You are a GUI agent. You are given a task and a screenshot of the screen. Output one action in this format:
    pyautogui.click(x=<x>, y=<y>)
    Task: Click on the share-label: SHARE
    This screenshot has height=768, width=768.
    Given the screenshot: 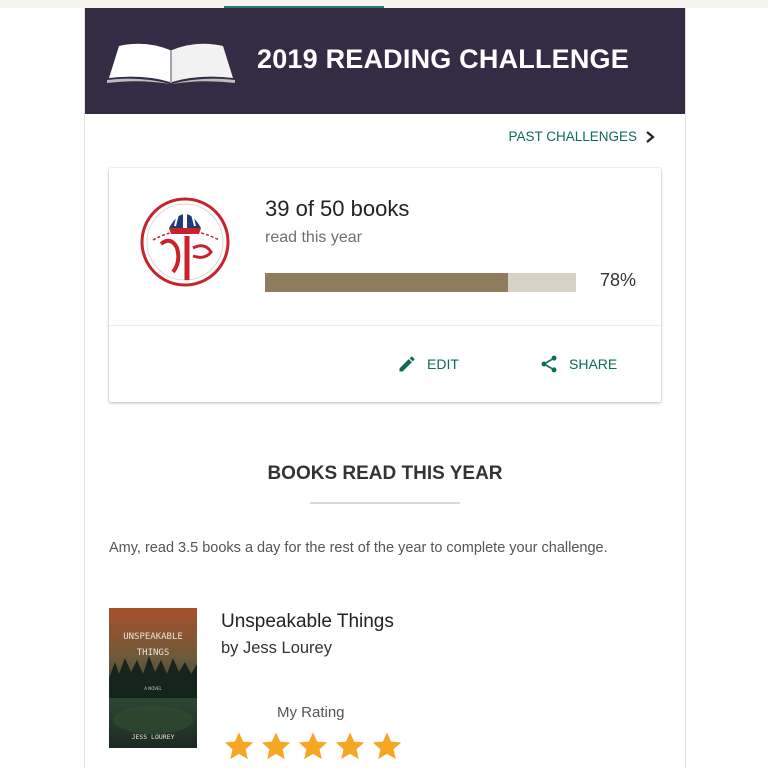 What is the action you would take?
    pyautogui.click(x=593, y=364)
    